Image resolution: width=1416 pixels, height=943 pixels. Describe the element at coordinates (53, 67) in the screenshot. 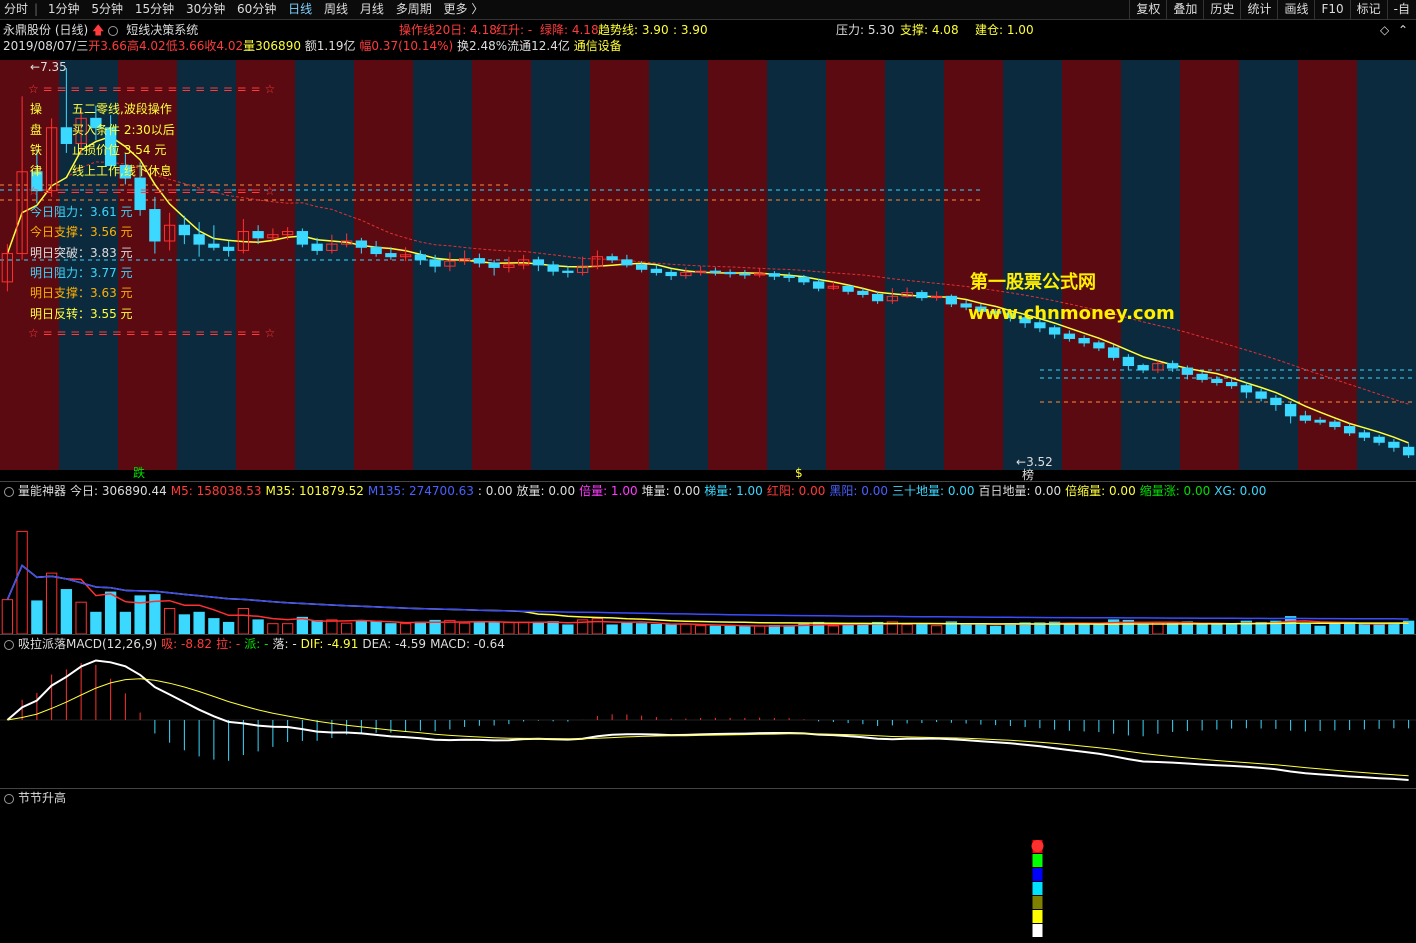

I see `price-max: 7.35` at that location.